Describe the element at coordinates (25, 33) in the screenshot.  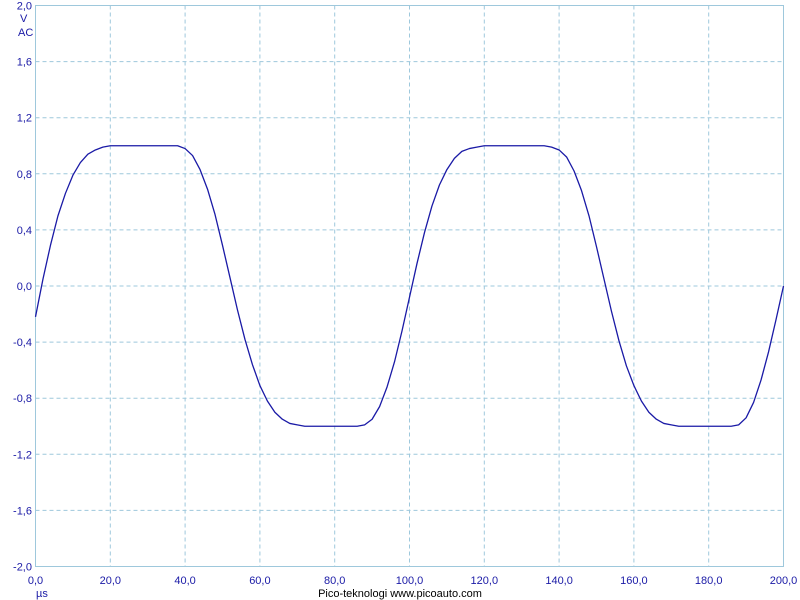
I see `coupling-label: AC` at that location.